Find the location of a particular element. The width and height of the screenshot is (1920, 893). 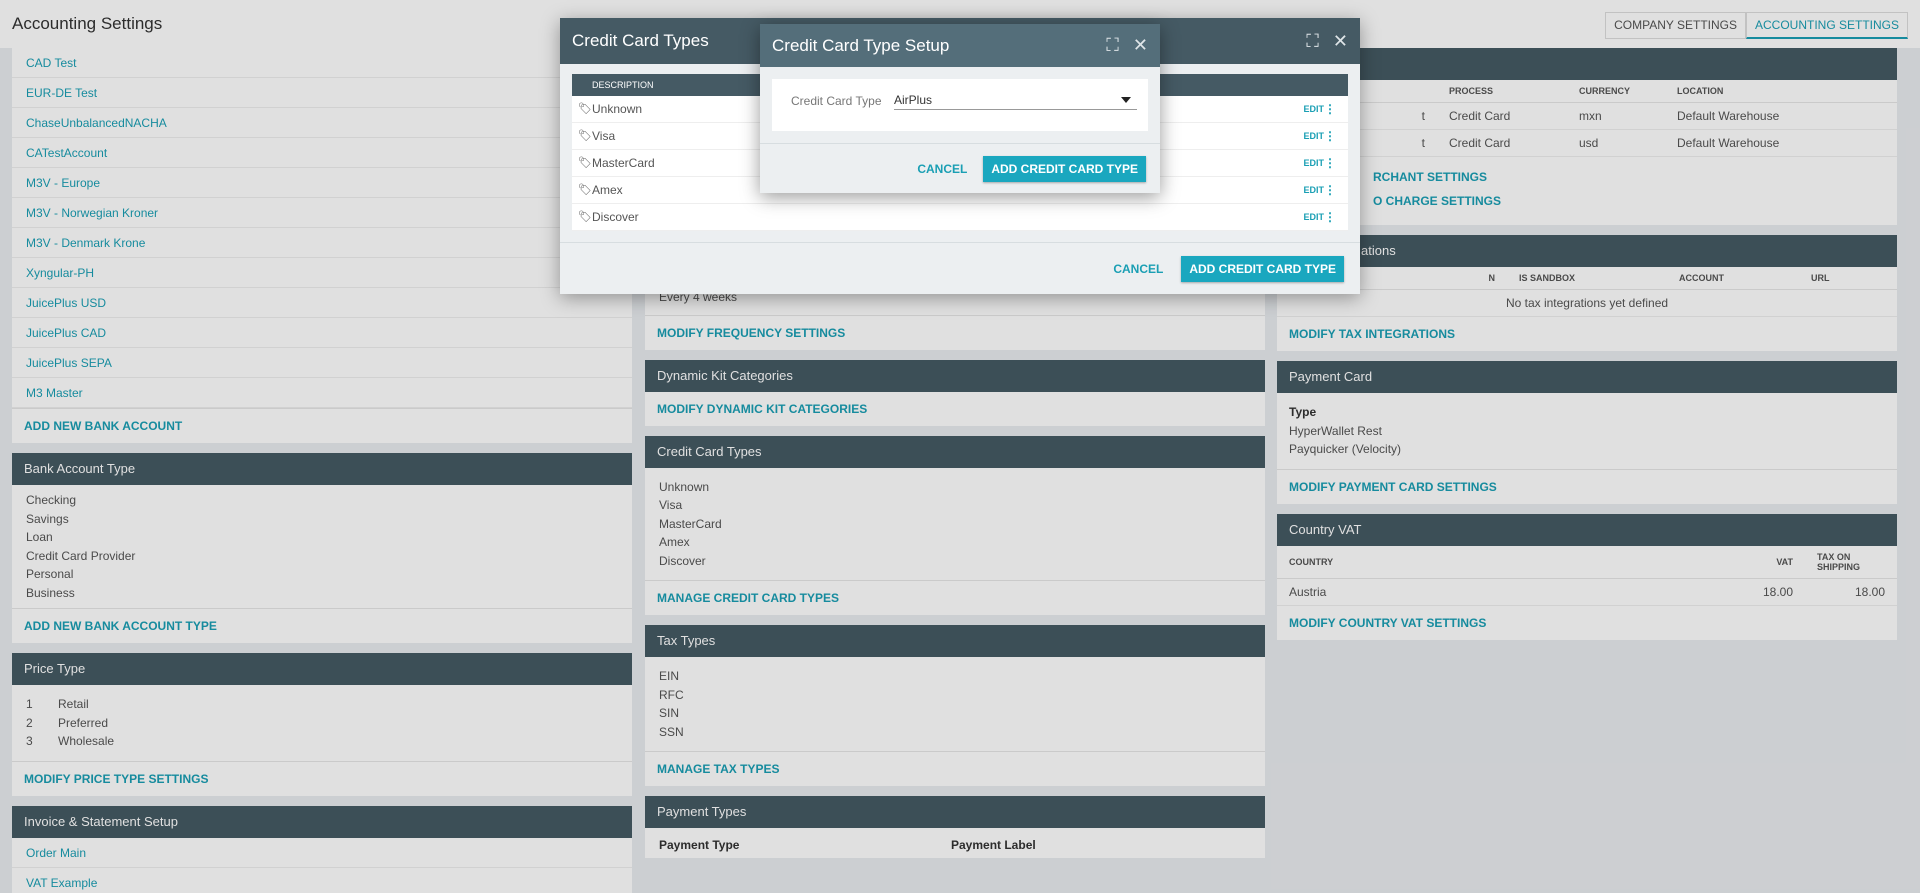

dialog-body: Credit Card Type AirPlus is located at coordinates (960, 105).